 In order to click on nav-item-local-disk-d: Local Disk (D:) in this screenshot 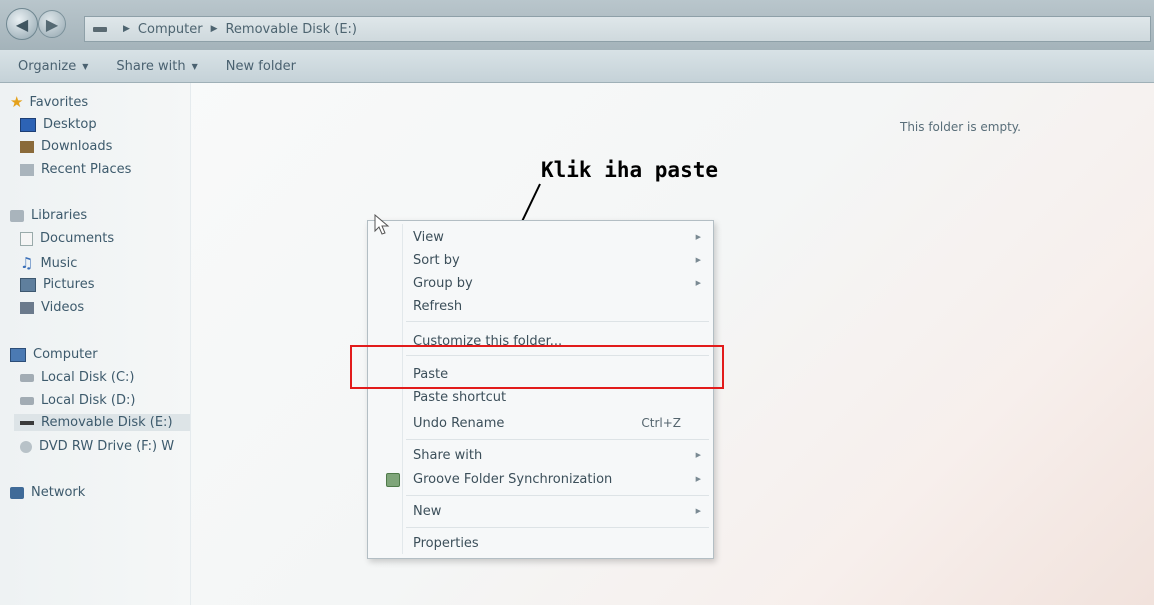, I will do `click(77, 400)`.